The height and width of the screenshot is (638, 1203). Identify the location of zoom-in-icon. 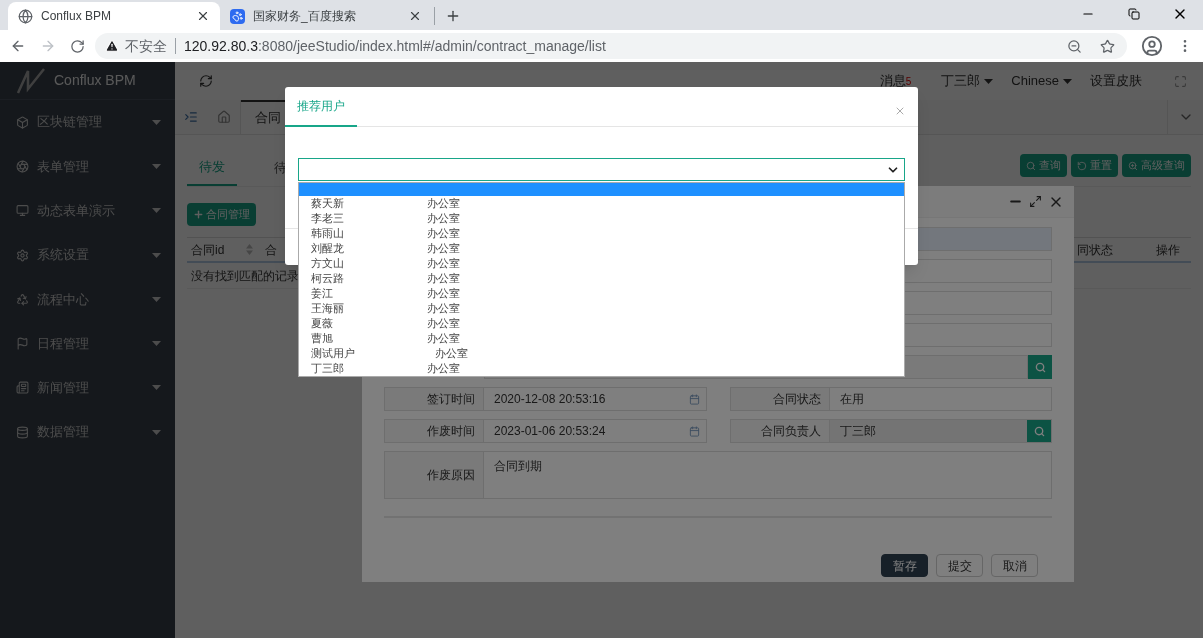
(1133, 165).